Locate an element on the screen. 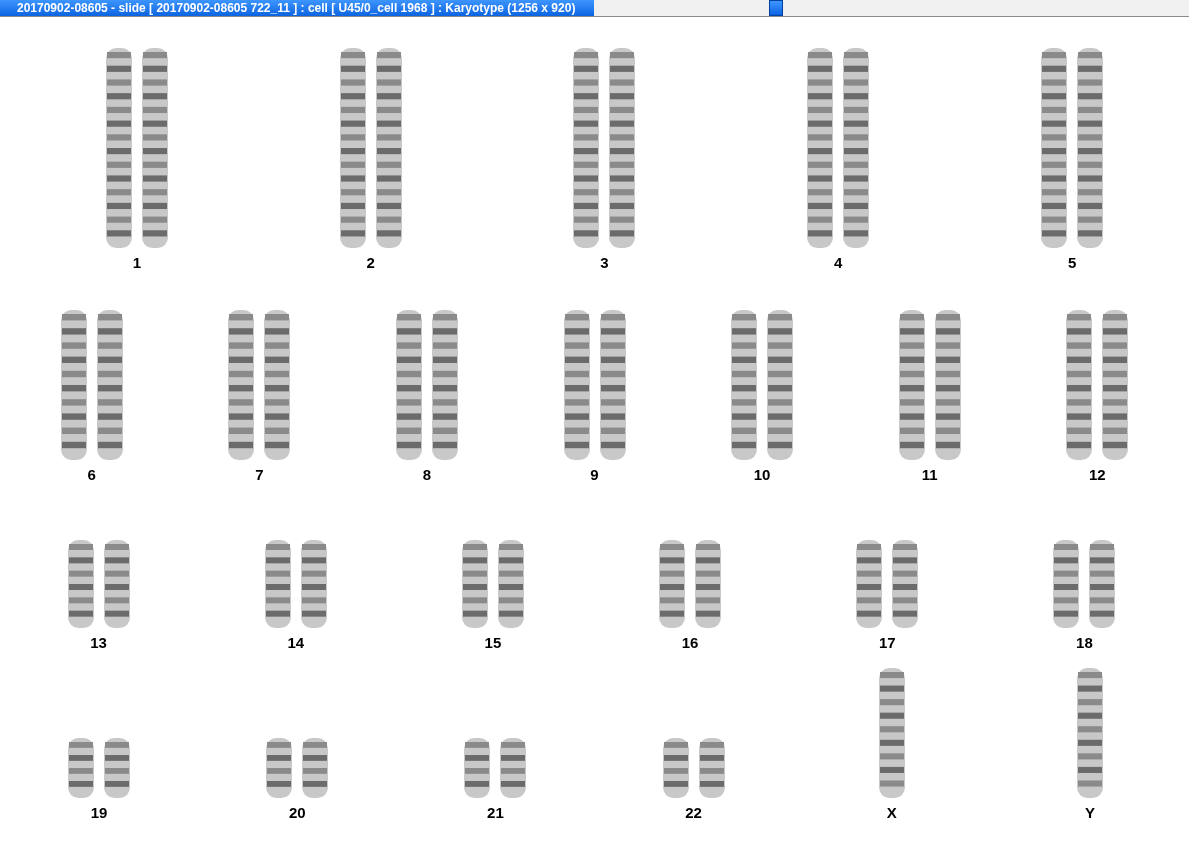 The width and height of the screenshot is (1189, 853). chromosome-label: 8 is located at coordinates (427, 475).